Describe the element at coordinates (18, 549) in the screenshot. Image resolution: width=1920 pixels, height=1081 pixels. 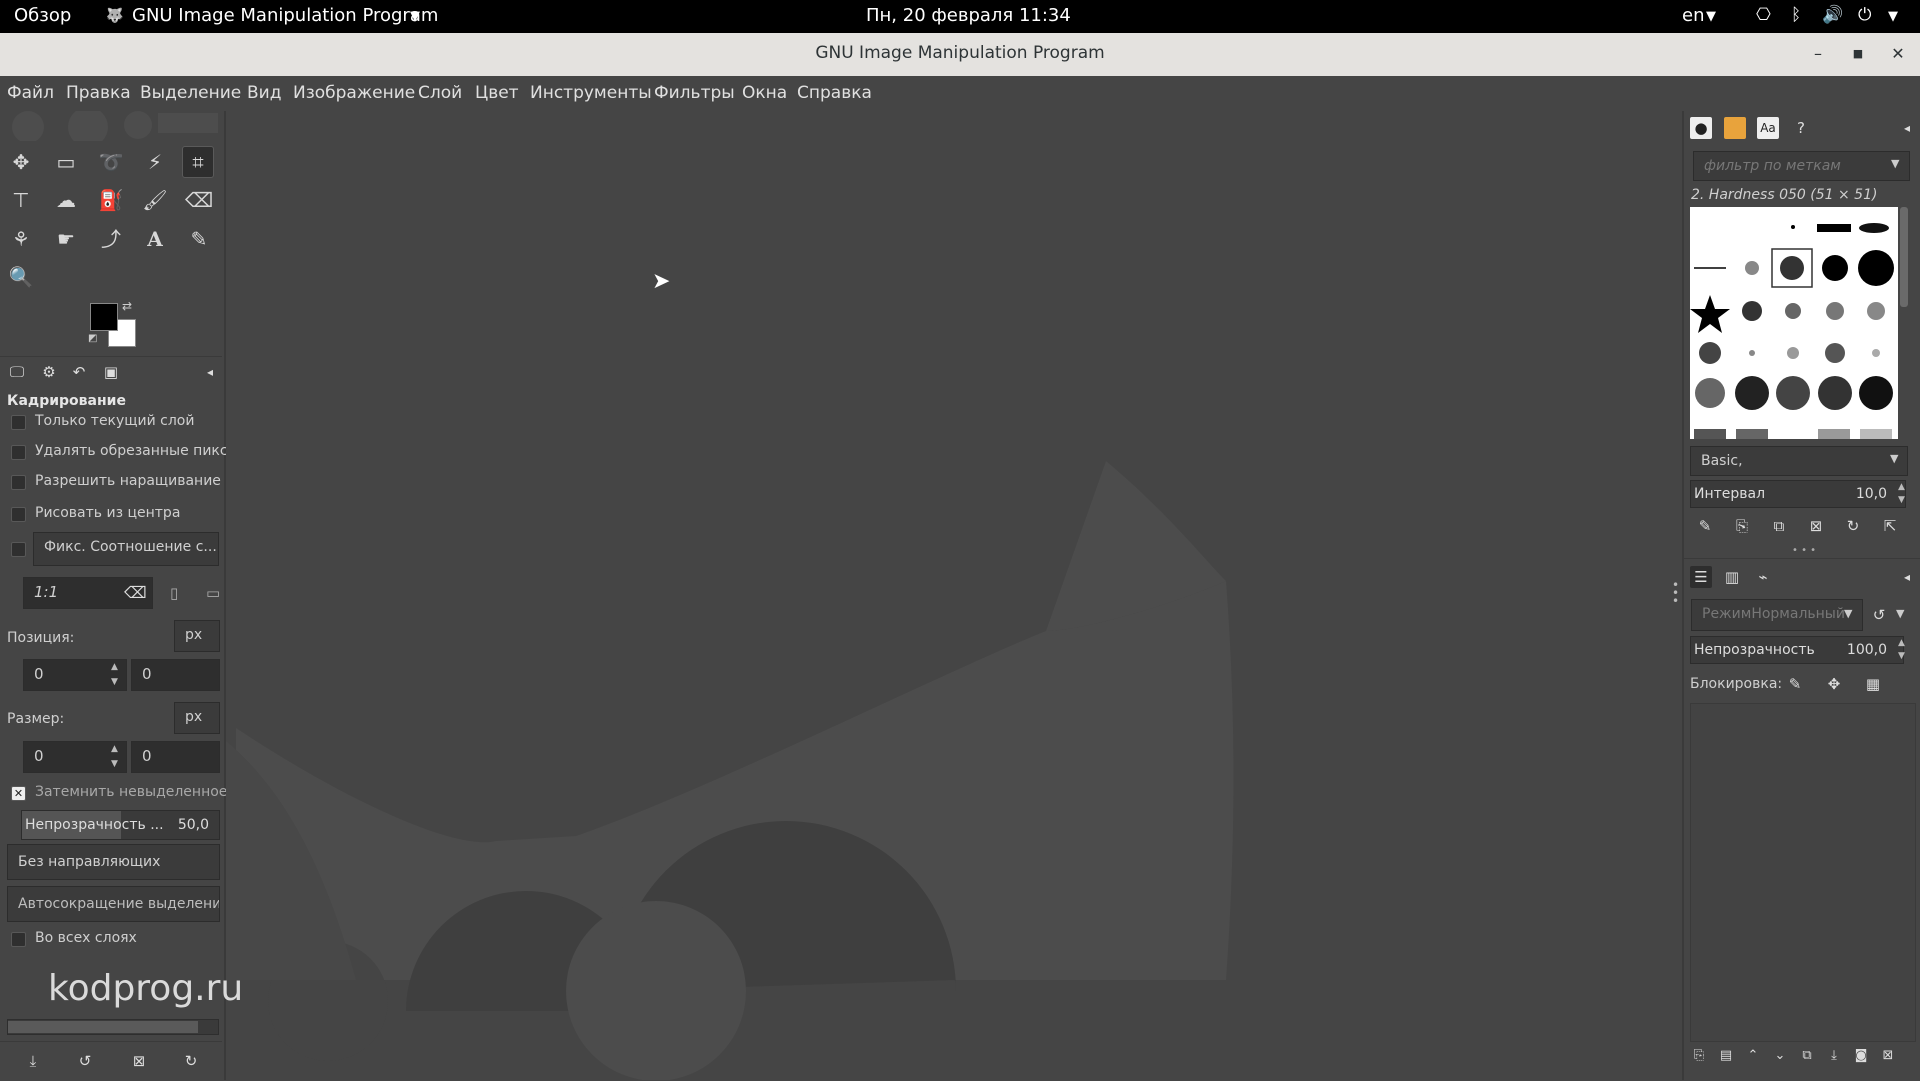
I see `fixed-ratio-checkbox` at that location.